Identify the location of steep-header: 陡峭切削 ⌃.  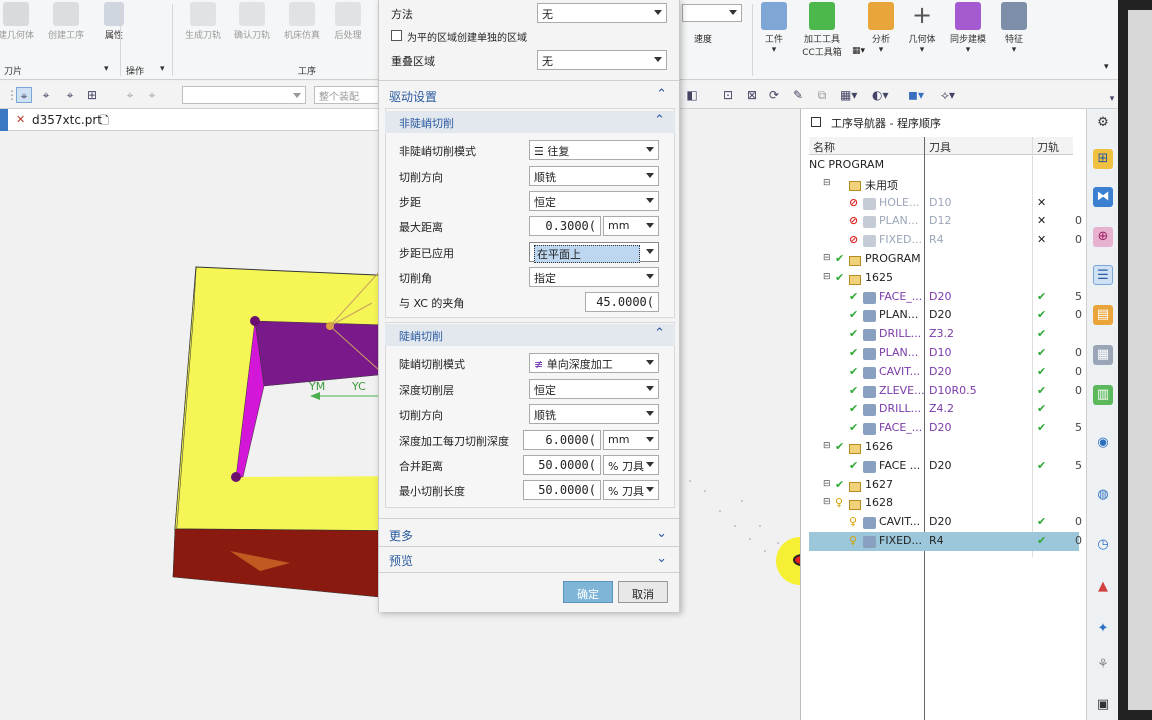
(530, 335).